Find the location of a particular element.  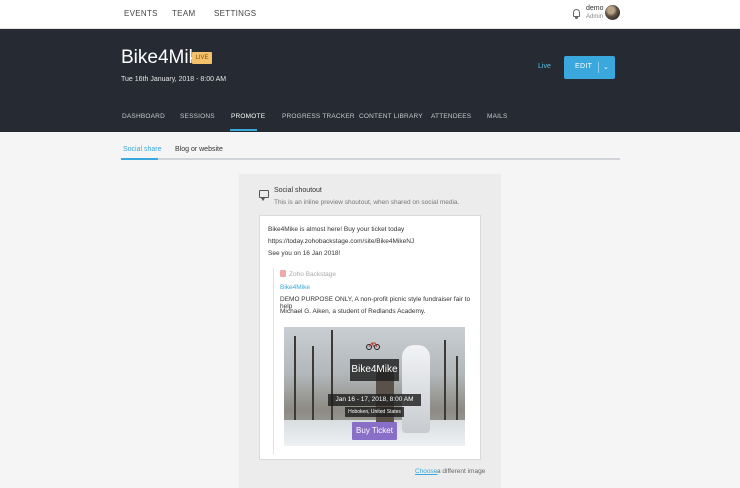

image-event-location: Hoboken, United States is located at coordinates (374, 412).